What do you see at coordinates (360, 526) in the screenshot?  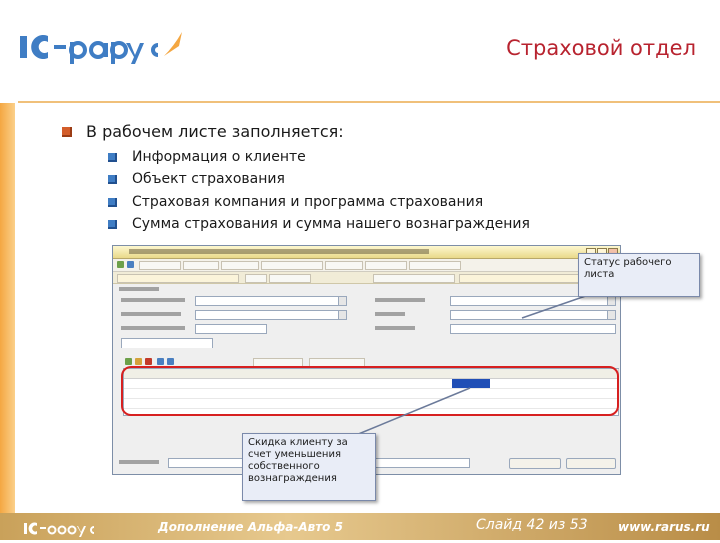 I see `footer-band` at bounding box center [360, 526].